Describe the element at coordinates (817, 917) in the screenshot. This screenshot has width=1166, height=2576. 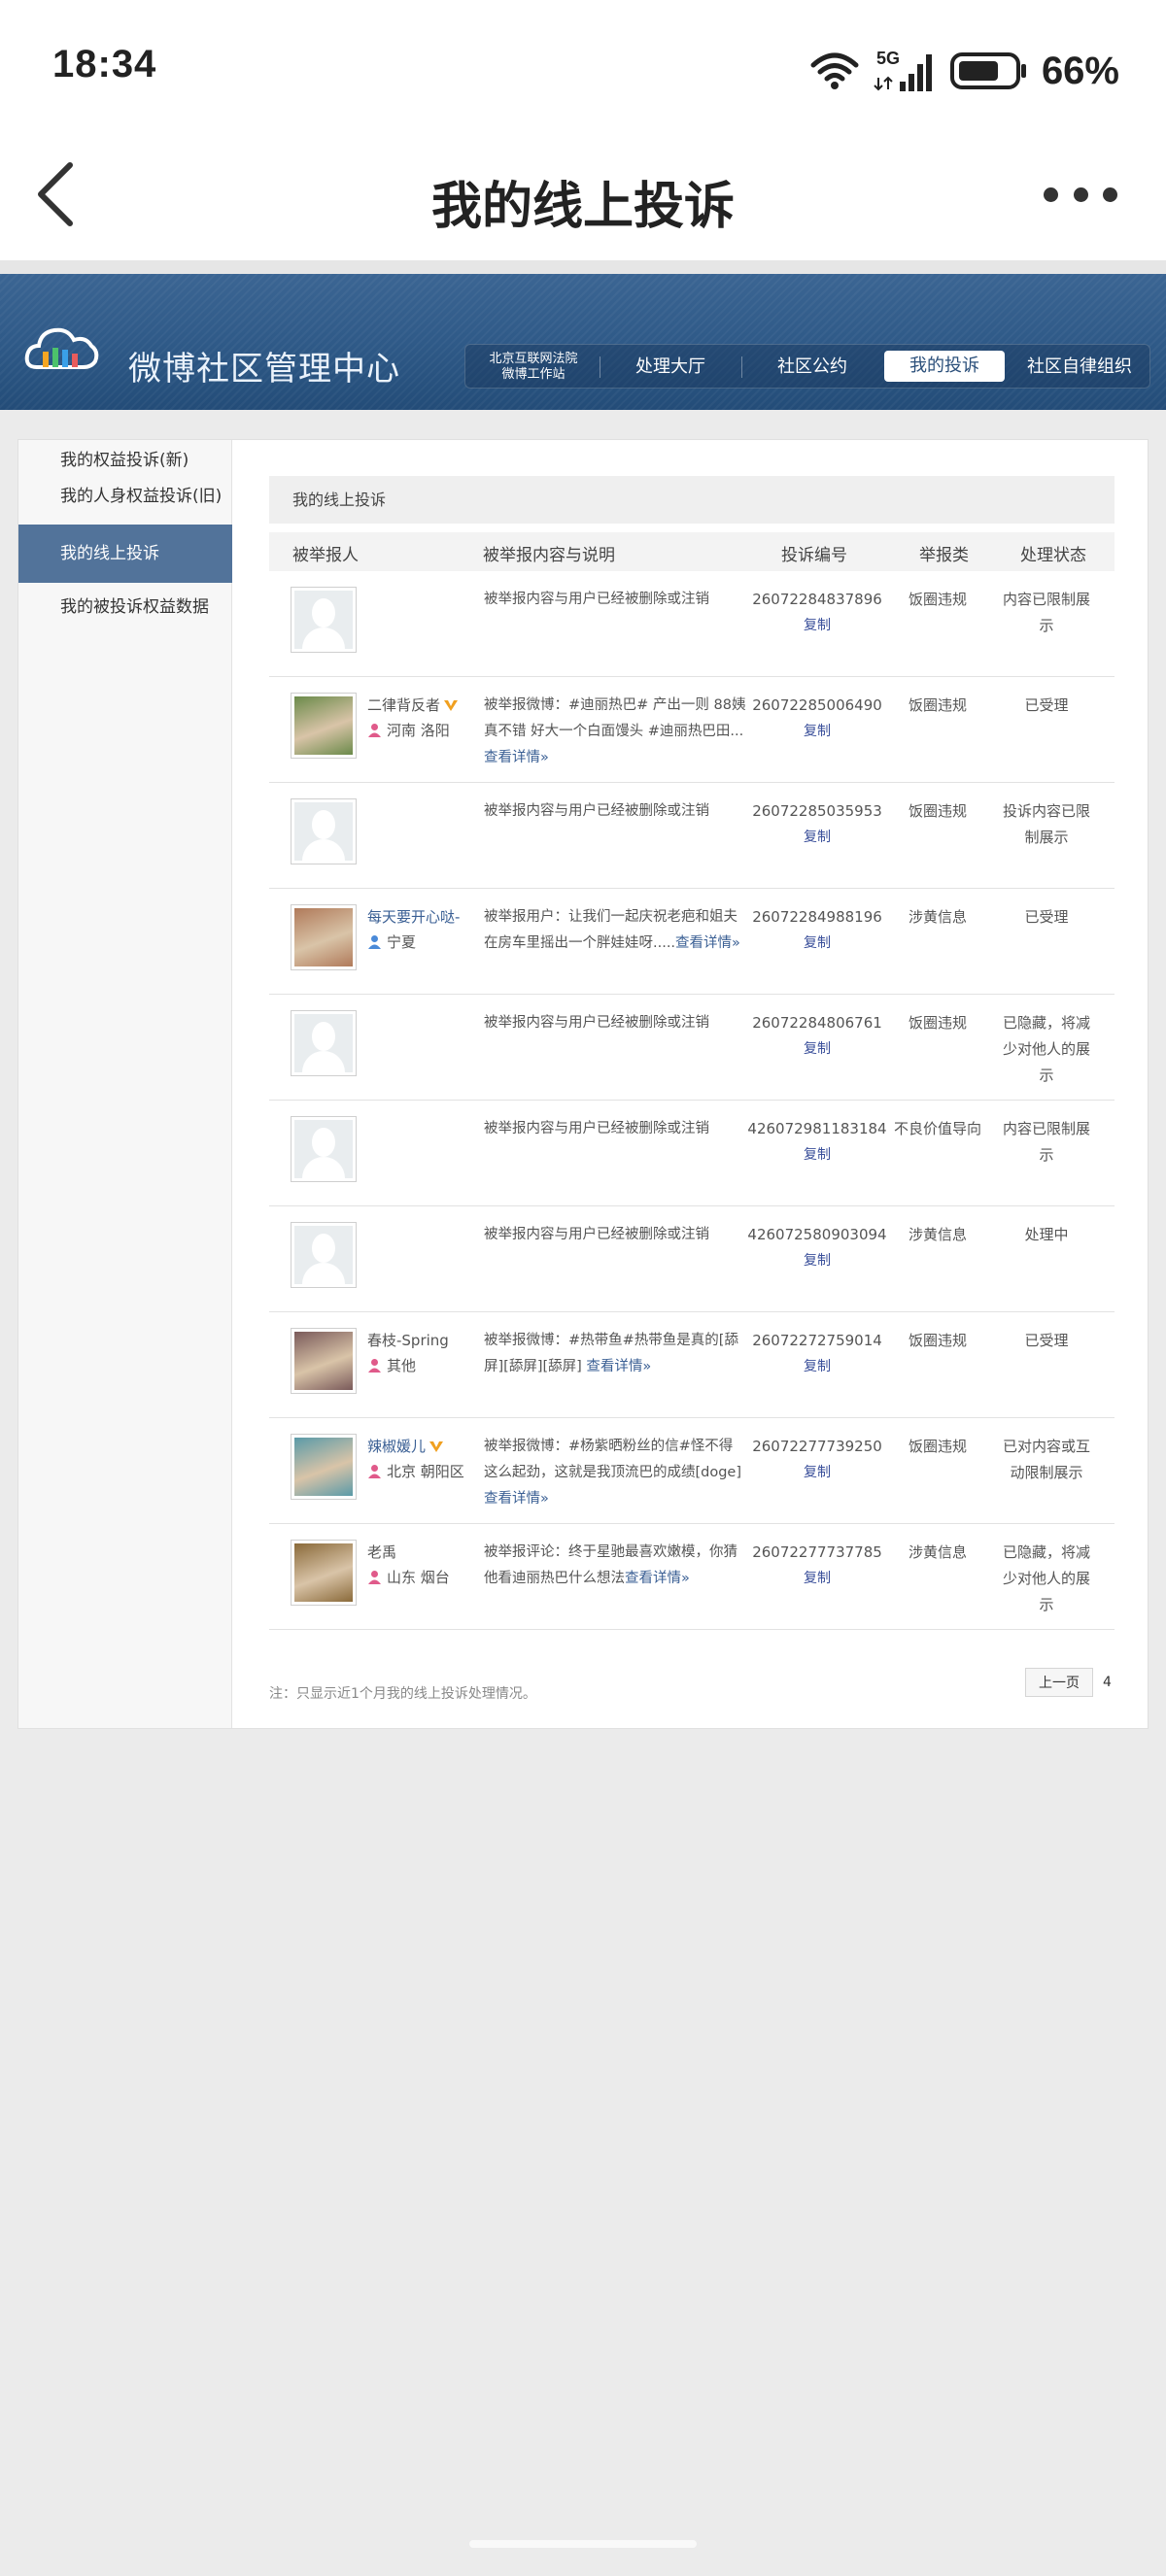
I see `complaint-id: 26072284988196` at that location.